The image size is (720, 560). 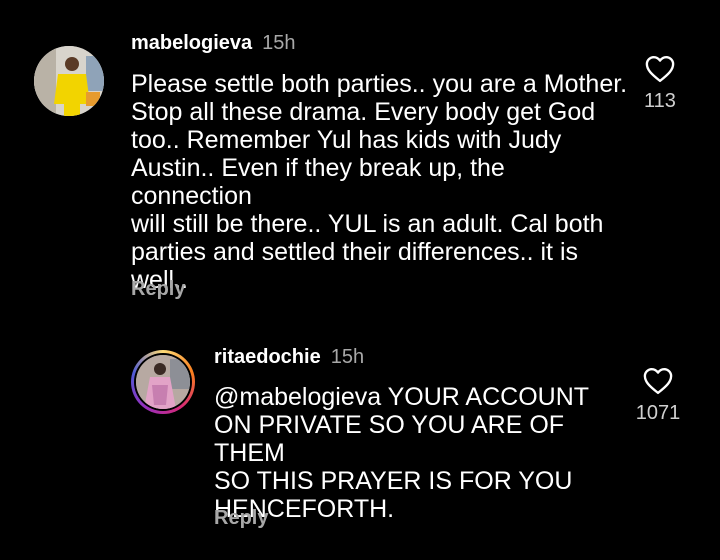 I want to click on like-count: 113, so click(x=660, y=101).